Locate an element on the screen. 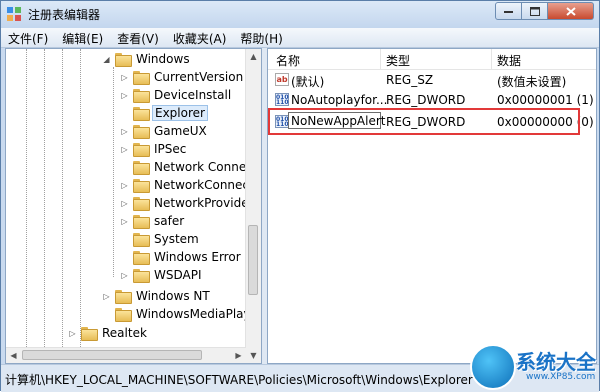 This screenshot has width=600, height=392. menu-view: 查看(V) is located at coordinates (138, 37).